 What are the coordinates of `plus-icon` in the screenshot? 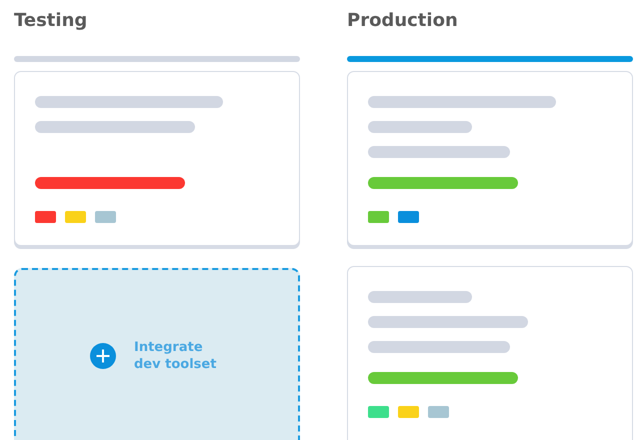 It's located at (103, 356).